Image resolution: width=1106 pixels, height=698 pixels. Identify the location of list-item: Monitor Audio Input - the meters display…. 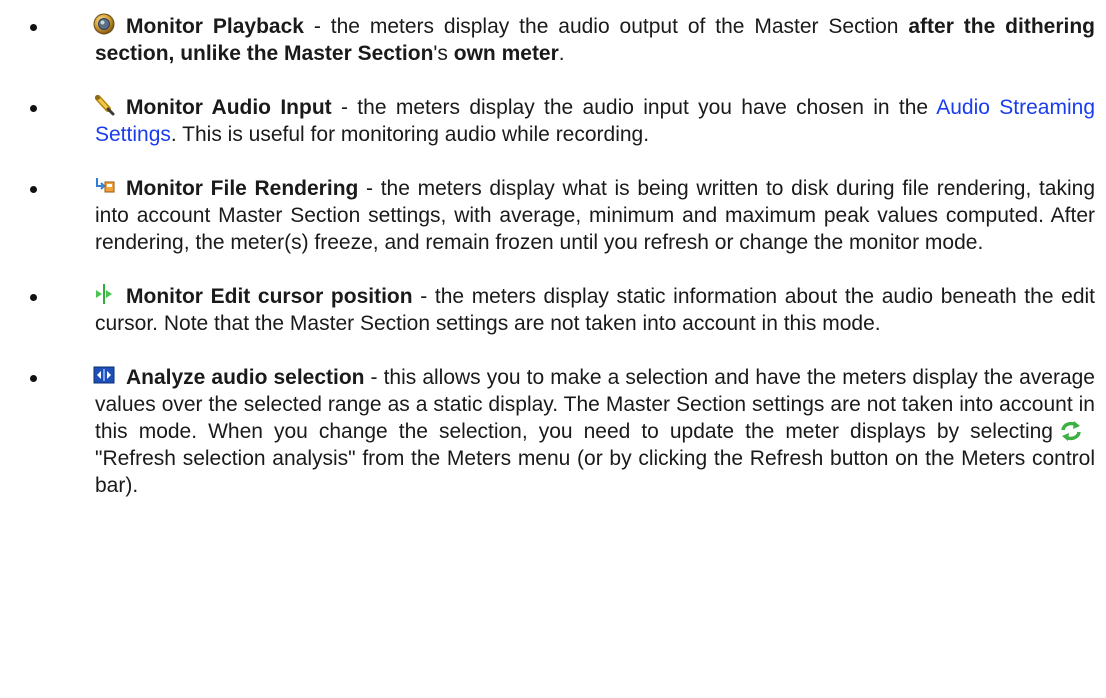
(562, 121).